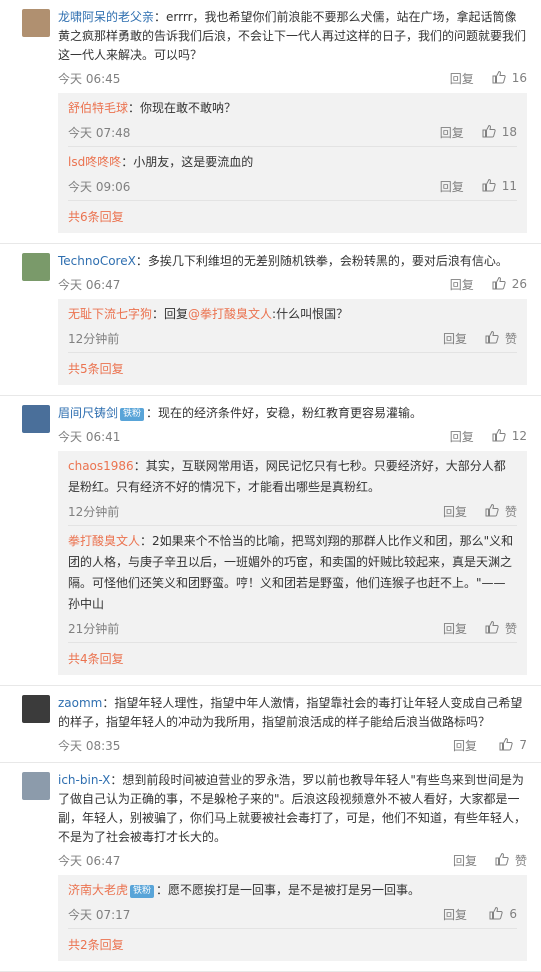 The width and height of the screenshot is (541, 972). Describe the element at coordinates (110, 314) in the screenshot. I see `username: 无耻下流七字狗` at that location.